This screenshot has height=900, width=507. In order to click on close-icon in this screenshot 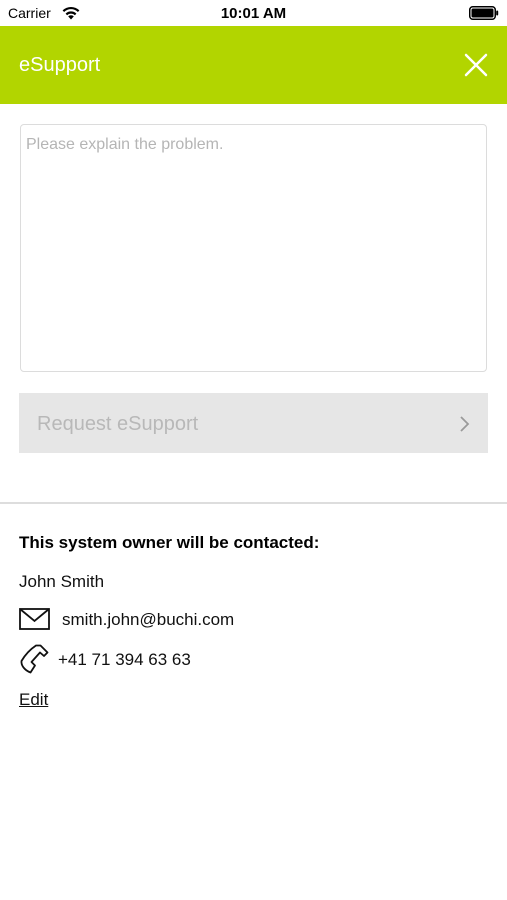, I will do `click(476, 65)`.